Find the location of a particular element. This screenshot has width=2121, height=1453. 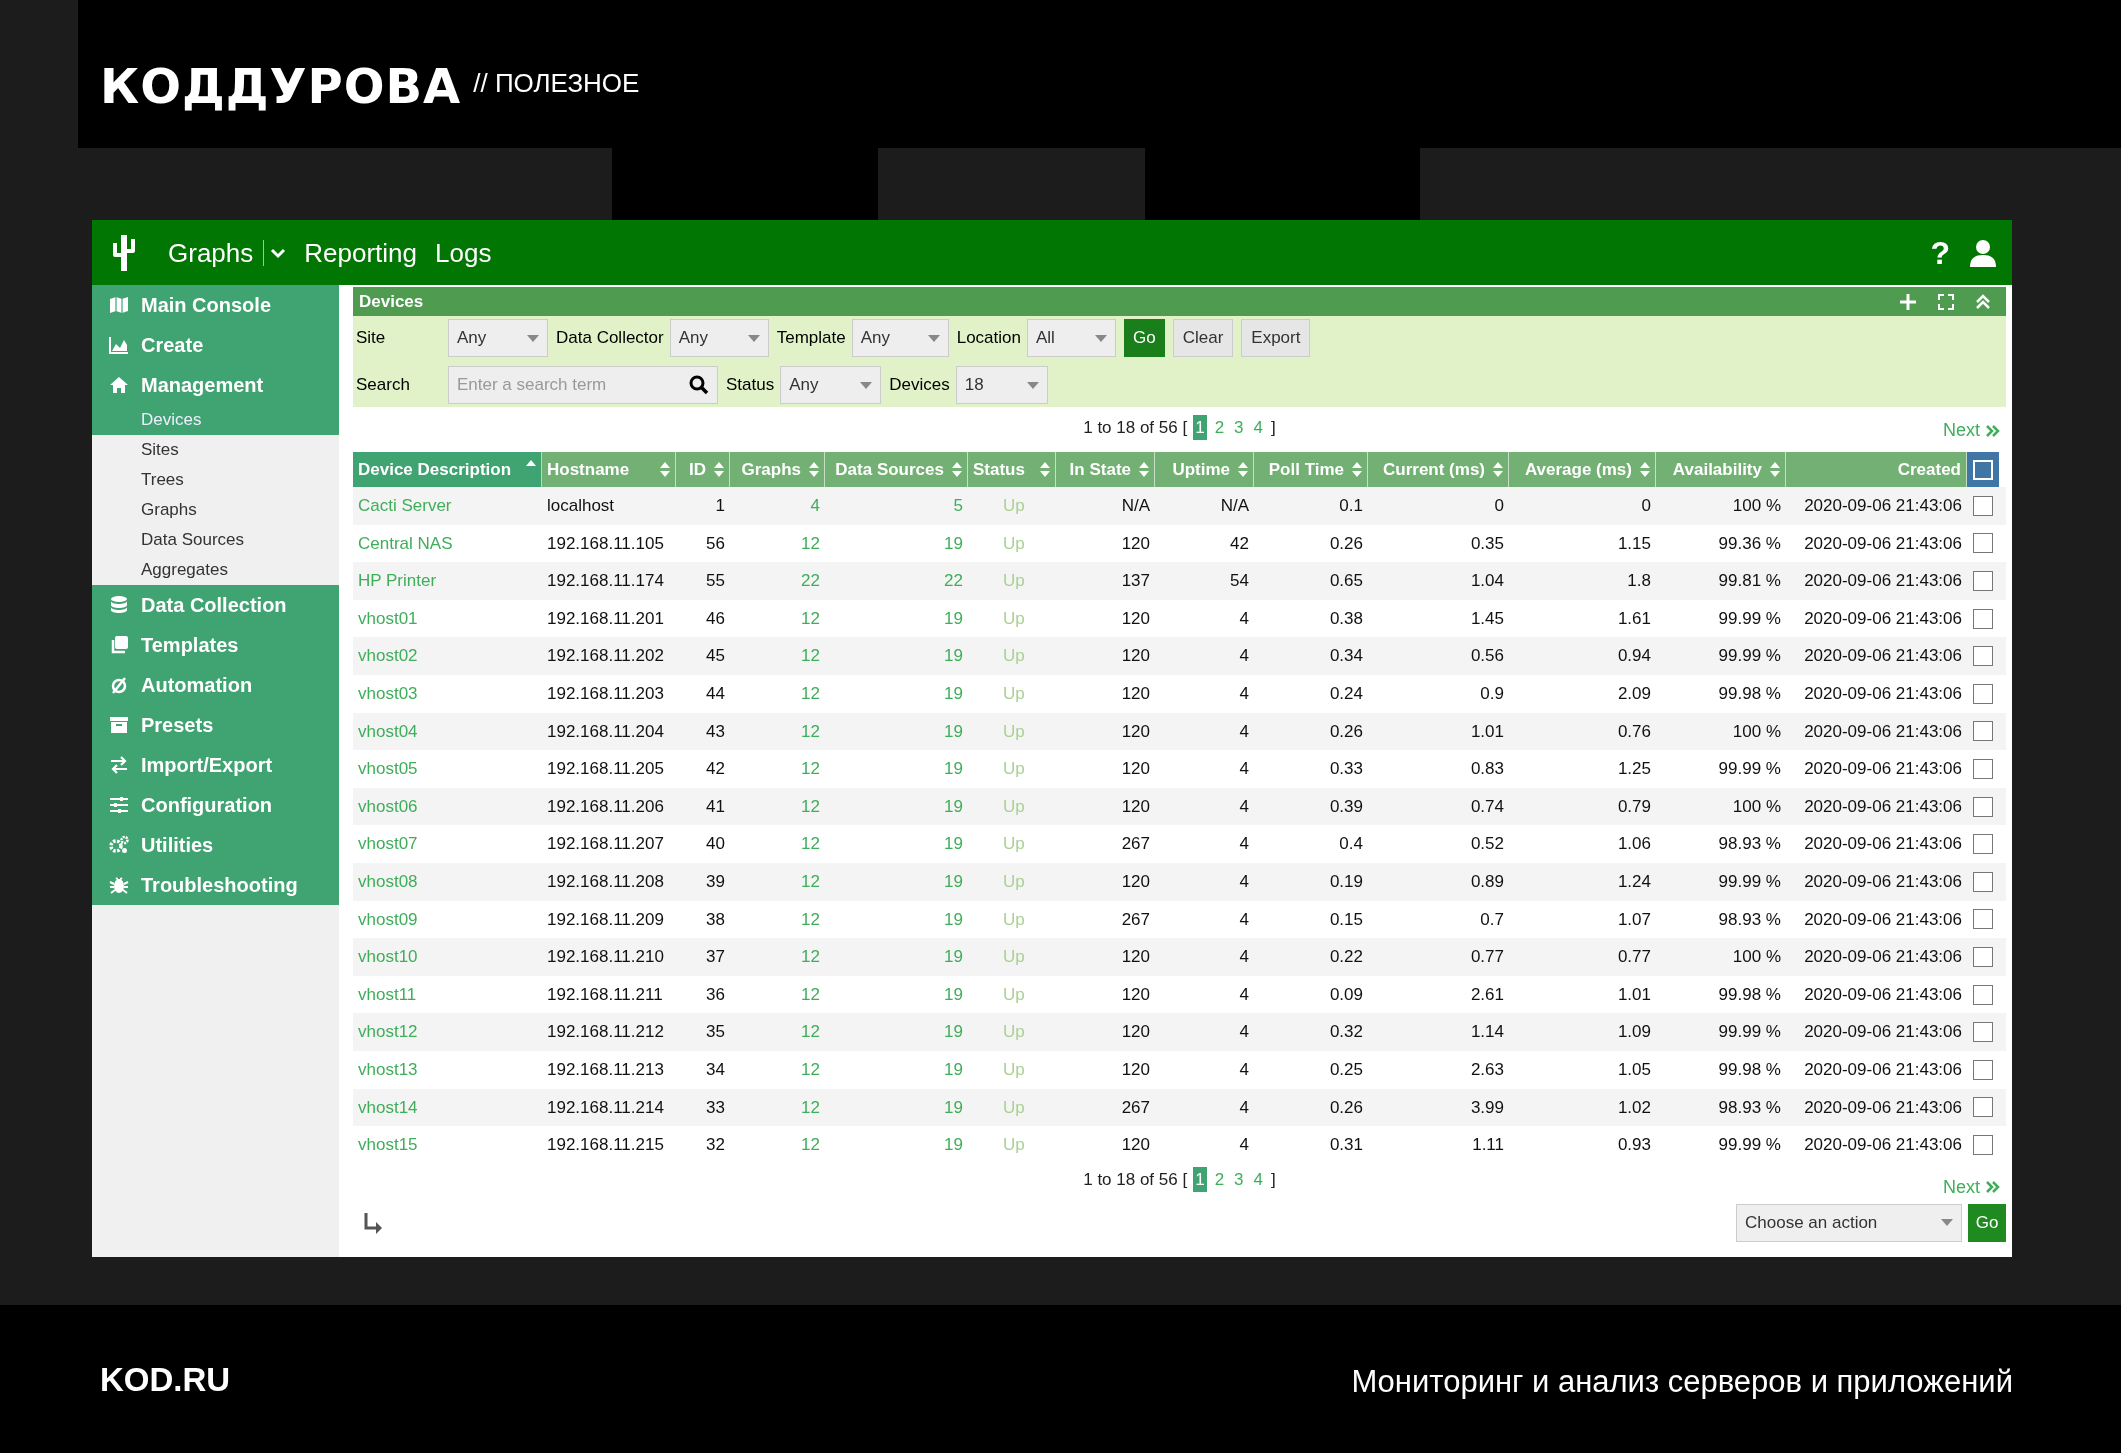

device-link: vhost05 is located at coordinates (388, 769).